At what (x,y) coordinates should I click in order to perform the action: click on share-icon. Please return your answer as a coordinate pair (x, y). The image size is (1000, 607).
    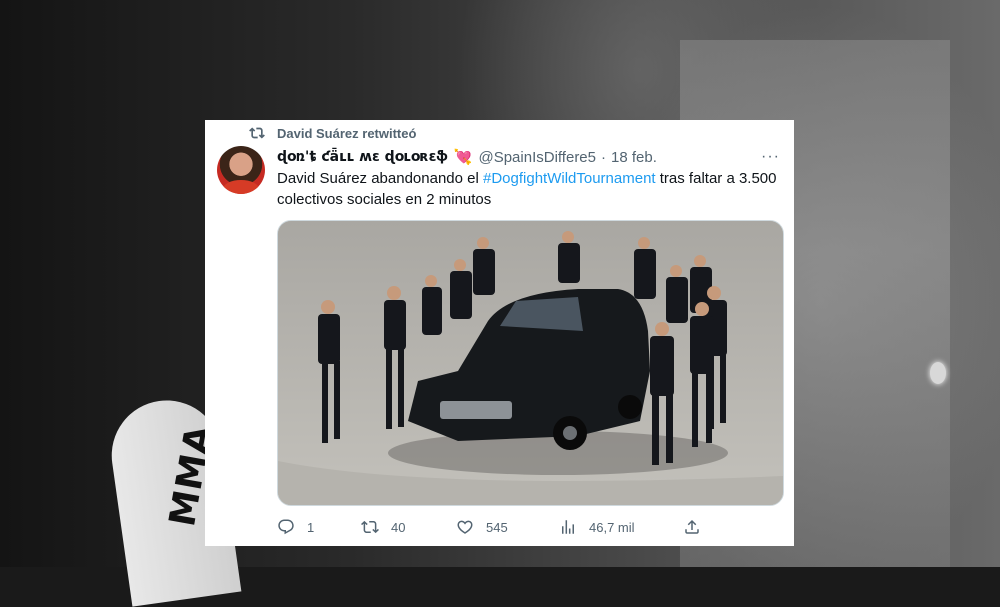
    Looking at the image, I should click on (692, 526).